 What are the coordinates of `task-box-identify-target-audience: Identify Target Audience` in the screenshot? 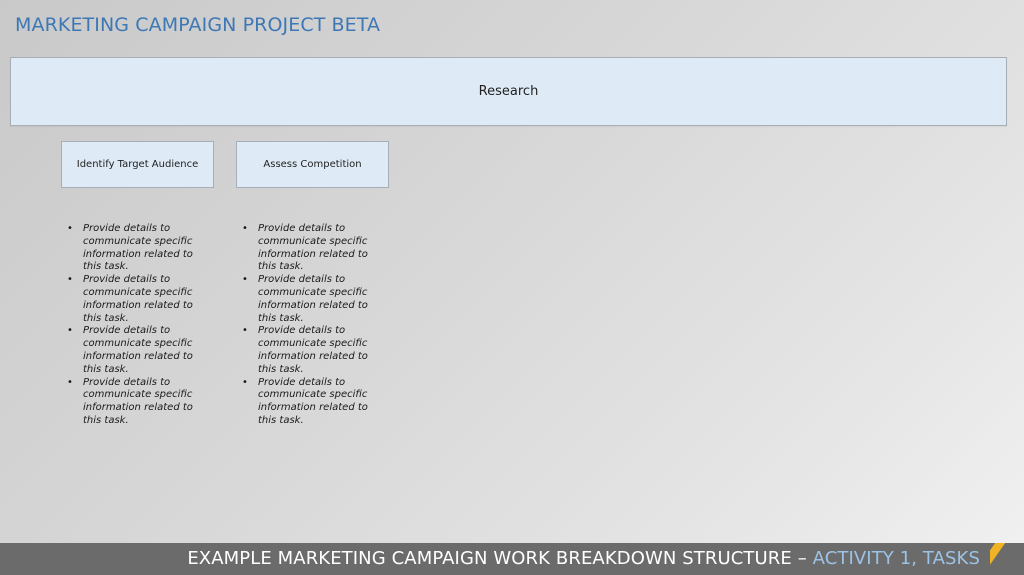 It's located at (137, 164).